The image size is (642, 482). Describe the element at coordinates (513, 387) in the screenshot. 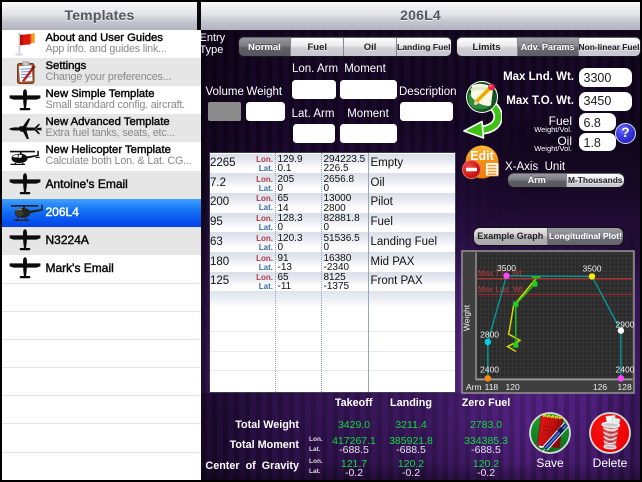

I see `svg-text: 120` at that location.